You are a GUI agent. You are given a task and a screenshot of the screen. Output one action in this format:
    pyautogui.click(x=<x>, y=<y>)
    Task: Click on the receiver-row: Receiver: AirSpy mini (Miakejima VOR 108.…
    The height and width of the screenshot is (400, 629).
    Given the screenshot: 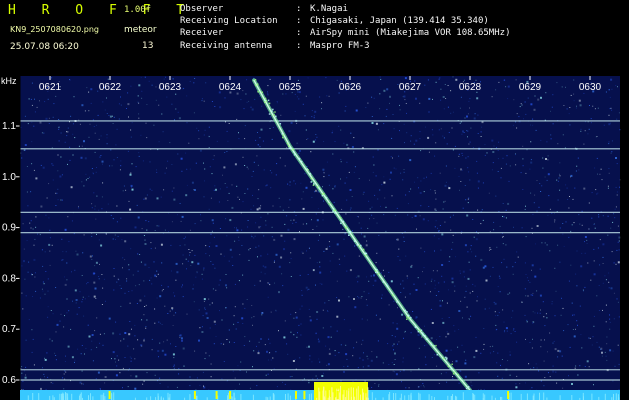 What is the action you would take?
    pyautogui.click(x=402, y=33)
    